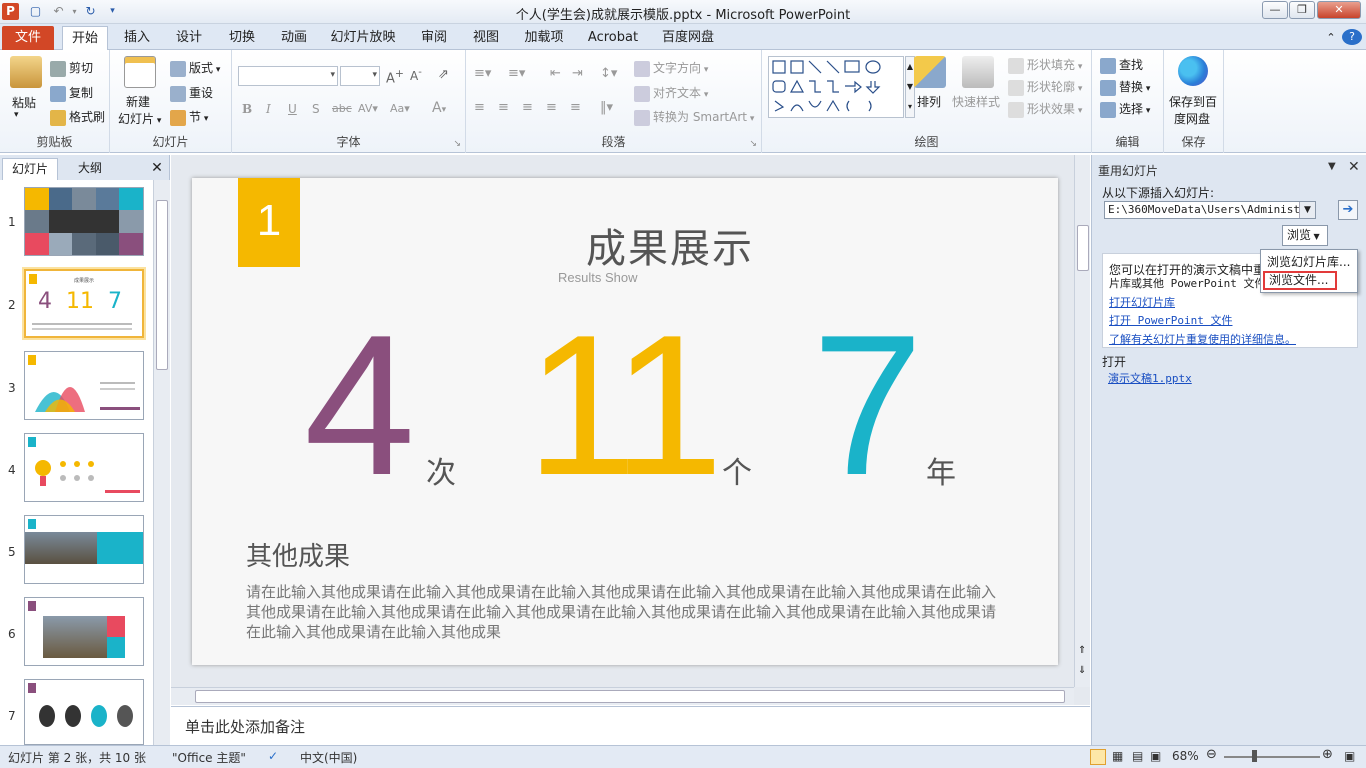 The height and width of the screenshot is (768, 1366). Describe the element at coordinates (157, 169) in the screenshot. I see `close-pane-icon: ✕` at that location.